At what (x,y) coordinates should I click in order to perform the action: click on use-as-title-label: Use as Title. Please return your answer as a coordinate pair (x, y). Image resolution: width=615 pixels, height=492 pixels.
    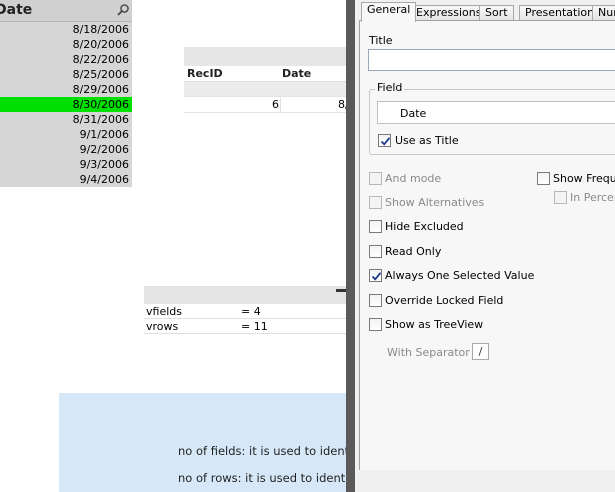
    Looking at the image, I should click on (427, 140).